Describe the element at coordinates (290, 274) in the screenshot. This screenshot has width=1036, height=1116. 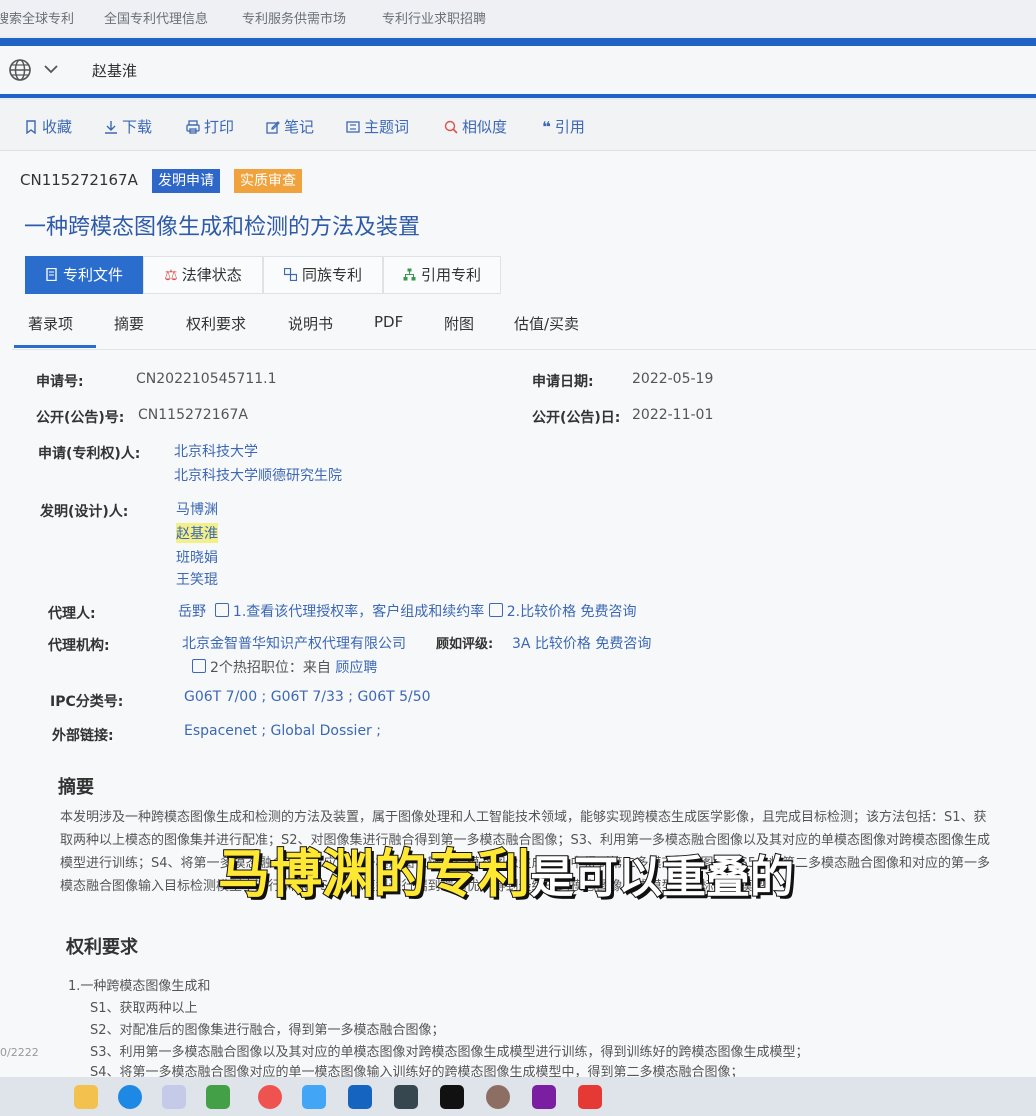
I see `family-icon` at that location.